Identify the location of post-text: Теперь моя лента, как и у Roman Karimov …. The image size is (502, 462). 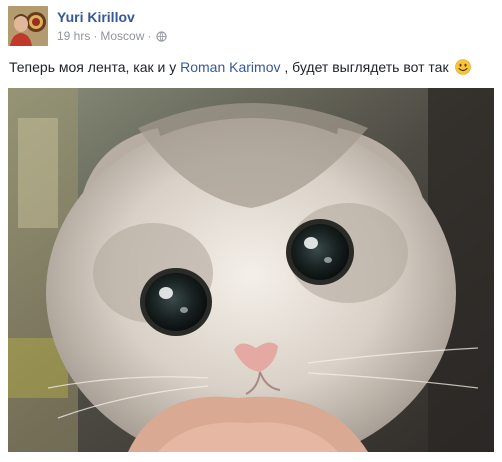
(240, 67).